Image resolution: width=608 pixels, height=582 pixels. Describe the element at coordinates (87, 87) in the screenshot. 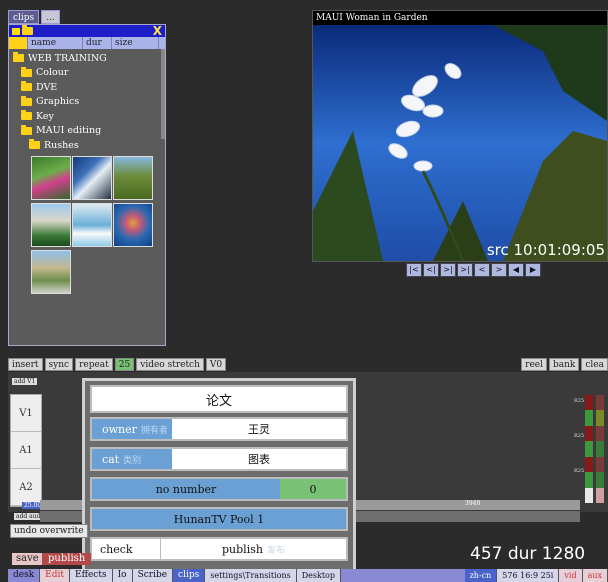

I see `tree-item-dve: DVE` at that location.